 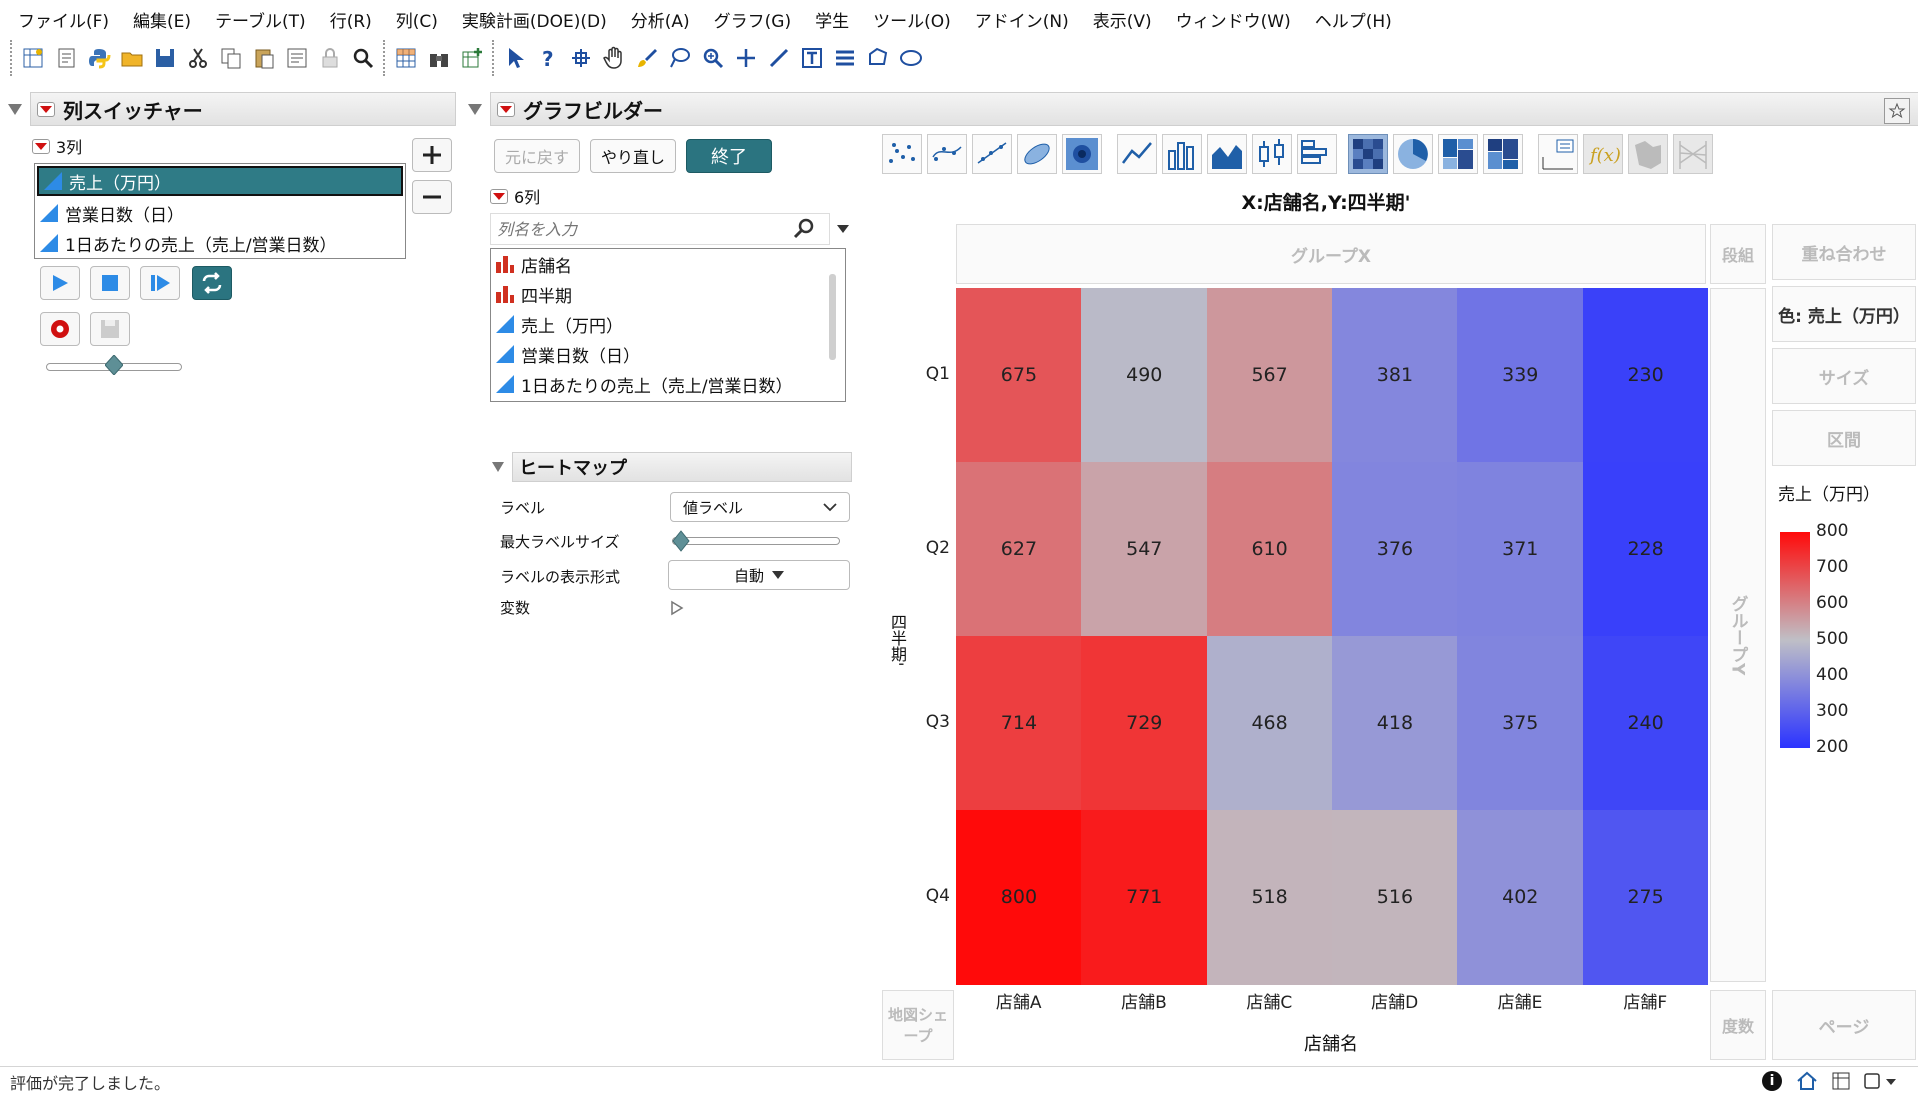 What do you see at coordinates (912, 19) in the screenshot?
I see `menu-item: ツール(O)` at bounding box center [912, 19].